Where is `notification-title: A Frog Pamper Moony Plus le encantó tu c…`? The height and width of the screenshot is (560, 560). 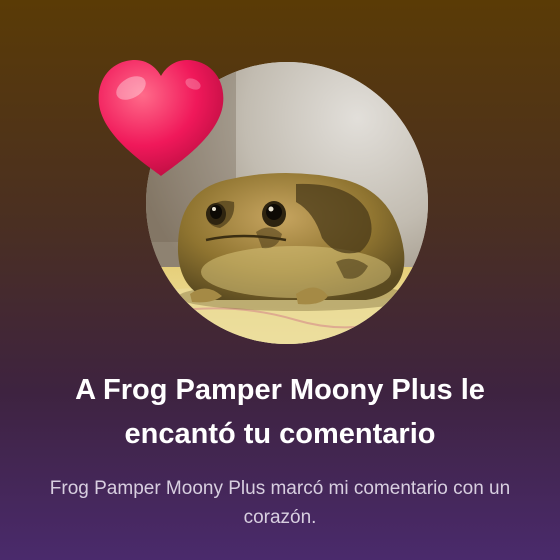 notification-title: A Frog Pamper Moony Plus le encantó tu c… is located at coordinates (280, 412).